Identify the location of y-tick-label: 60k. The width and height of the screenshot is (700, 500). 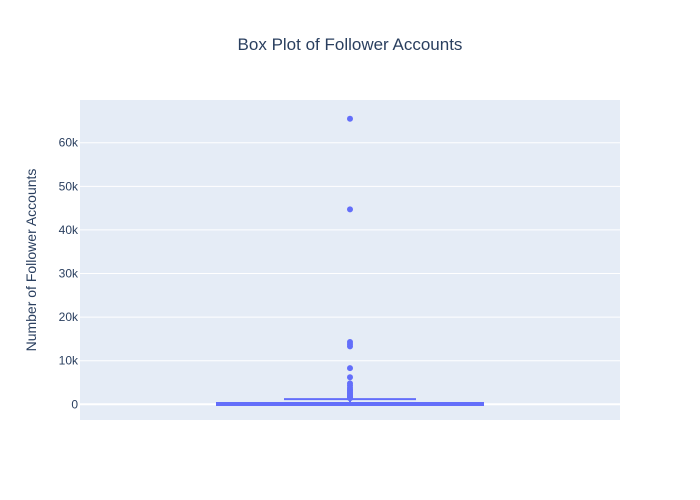
(69, 143).